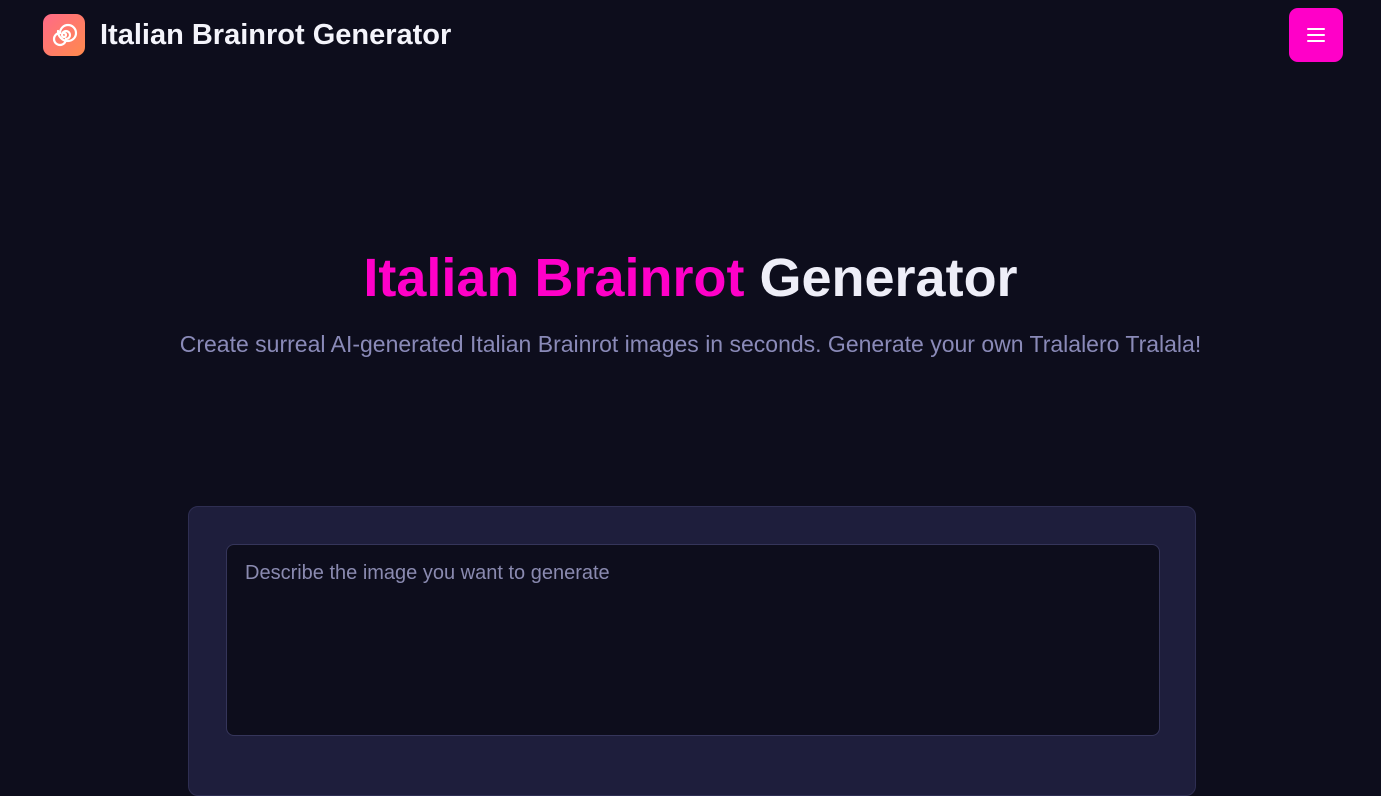  Describe the element at coordinates (888, 278) in the screenshot. I see `hero-title-plain: Generator` at that location.